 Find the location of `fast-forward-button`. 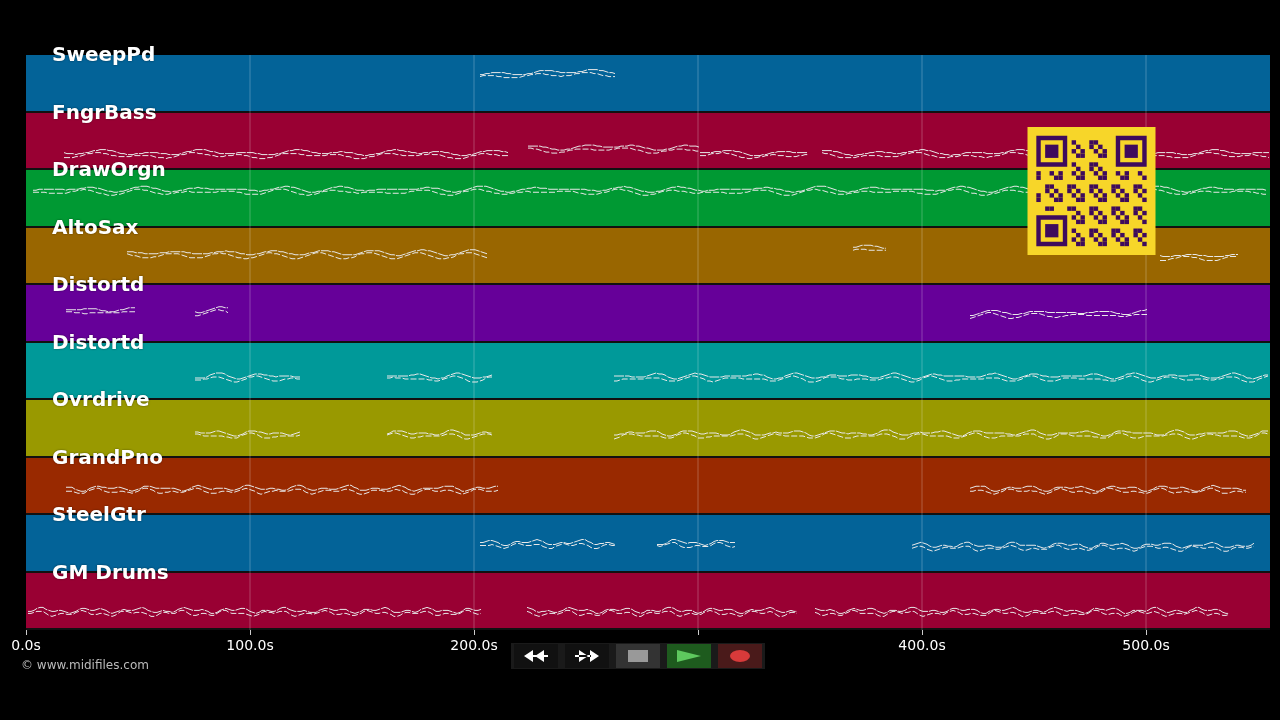

fast-forward-button is located at coordinates (587, 656).